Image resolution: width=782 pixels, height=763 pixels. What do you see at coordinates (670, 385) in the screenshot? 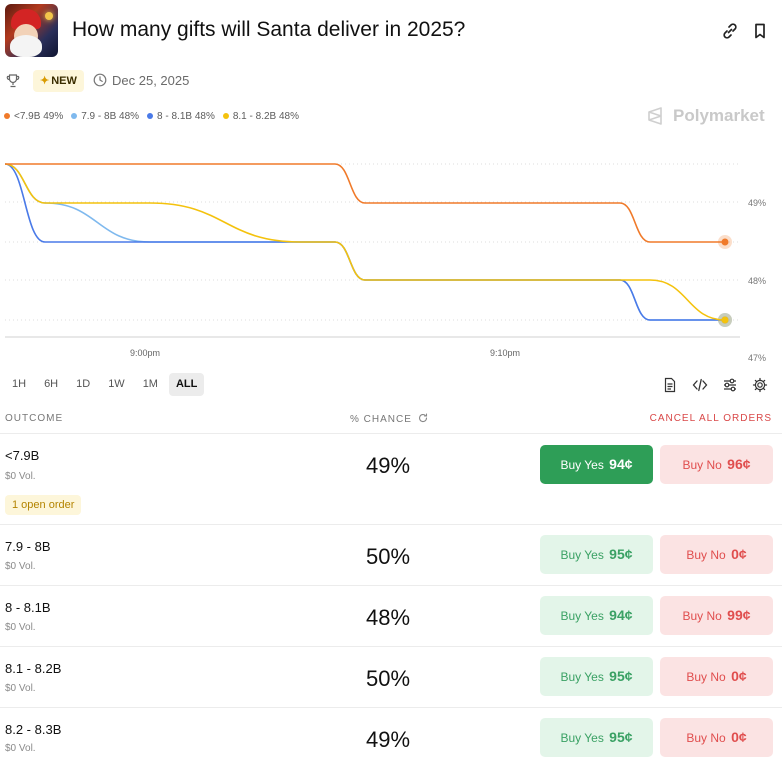
I see `document-icon` at bounding box center [670, 385].